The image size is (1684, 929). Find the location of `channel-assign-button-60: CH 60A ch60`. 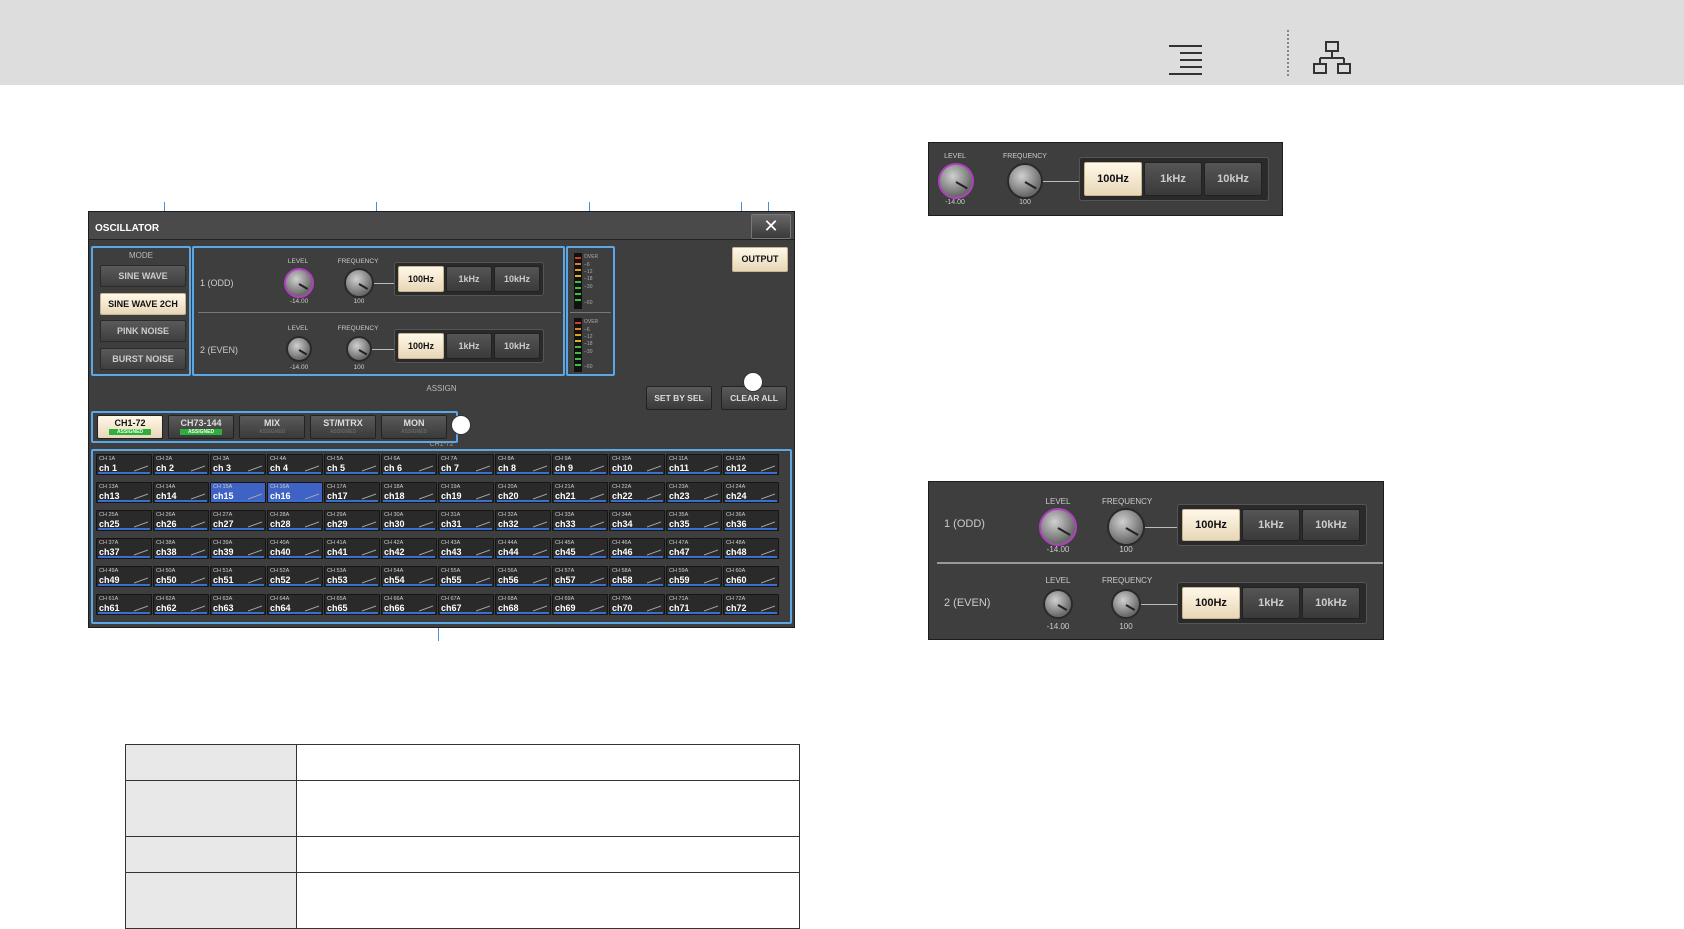

channel-assign-button-60: CH 60A ch60 is located at coordinates (751, 576).